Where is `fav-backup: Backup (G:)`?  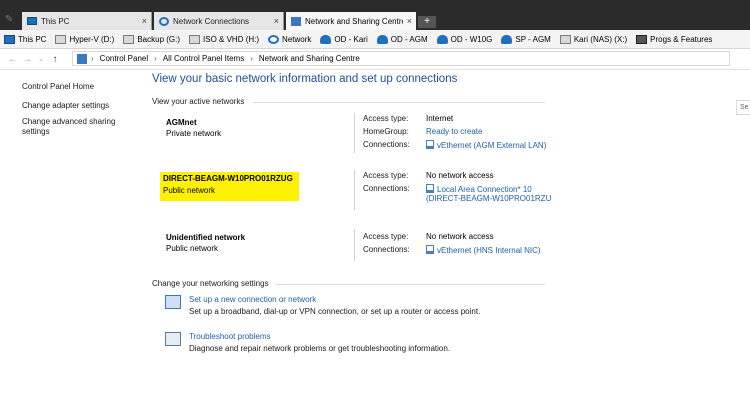 fav-backup: Backup (G:) is located at coordinates (152, 39).